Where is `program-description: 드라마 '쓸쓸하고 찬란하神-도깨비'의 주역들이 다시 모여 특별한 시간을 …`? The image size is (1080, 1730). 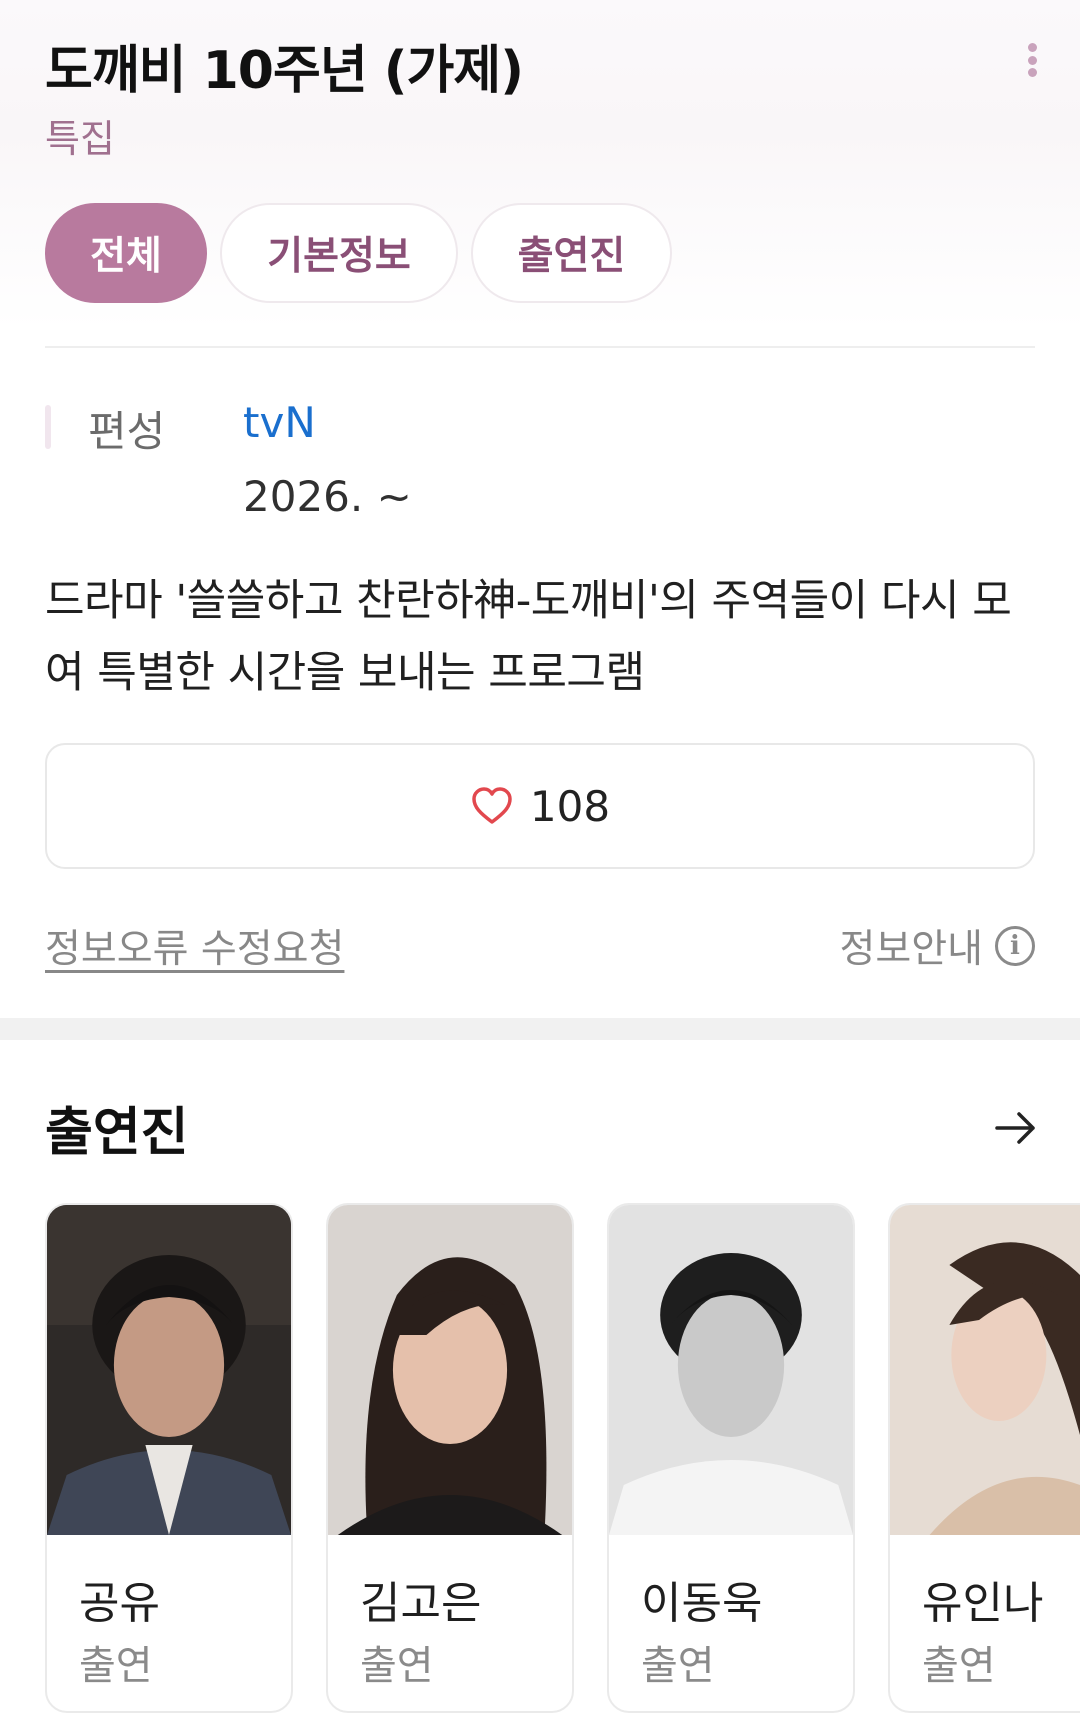
program-description: 드라마 '쓸쓸하고 찬란하神-도깨비'의 주역들이 다시 모여 특별한 시간을 … is located at coordinates (528, 637).